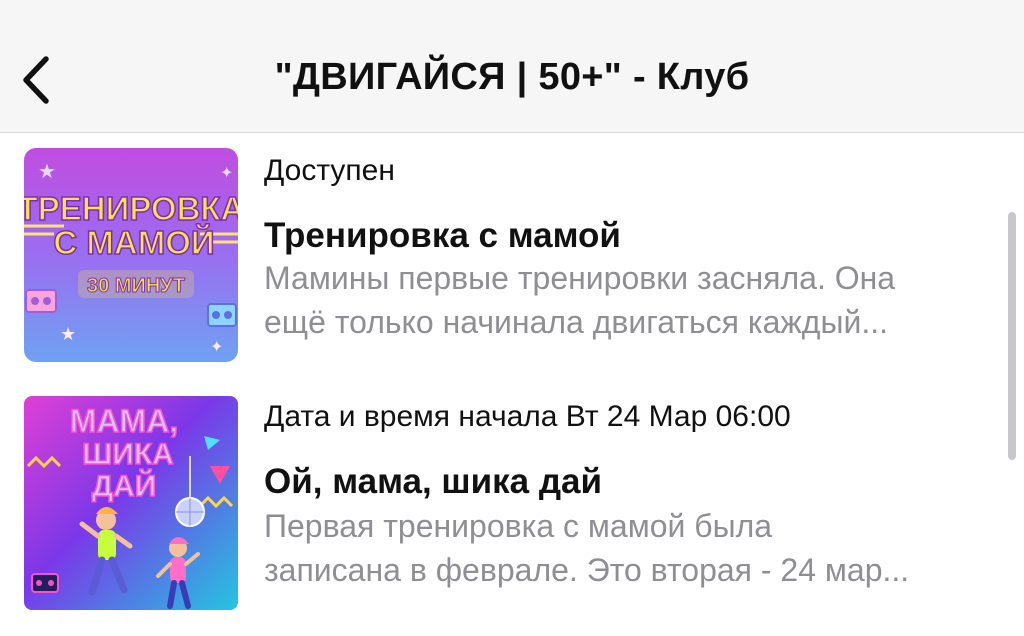  Describe the element at coordinates (442, 235) in the screenshot. I see `item-title: Тренировка с мамой` at that location.